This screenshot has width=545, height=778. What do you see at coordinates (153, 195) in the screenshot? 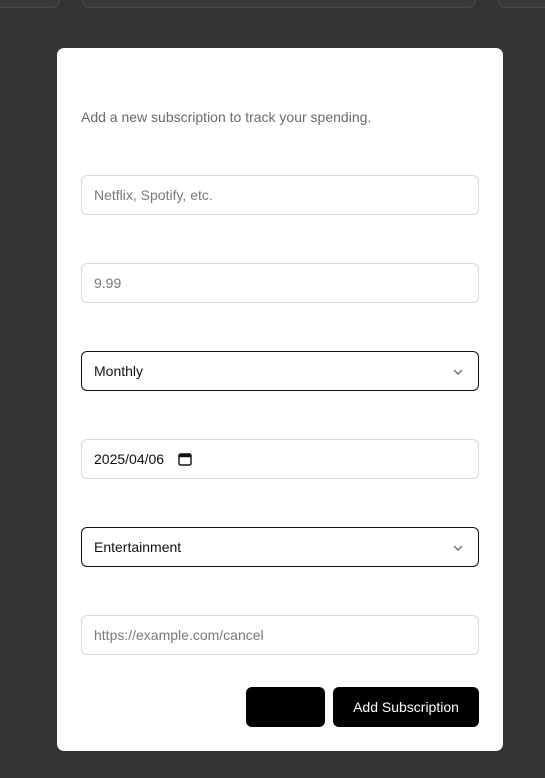
I see `name-input-placeholder: Netflix, Spotify, etc.` at bounding box center [153, 195].